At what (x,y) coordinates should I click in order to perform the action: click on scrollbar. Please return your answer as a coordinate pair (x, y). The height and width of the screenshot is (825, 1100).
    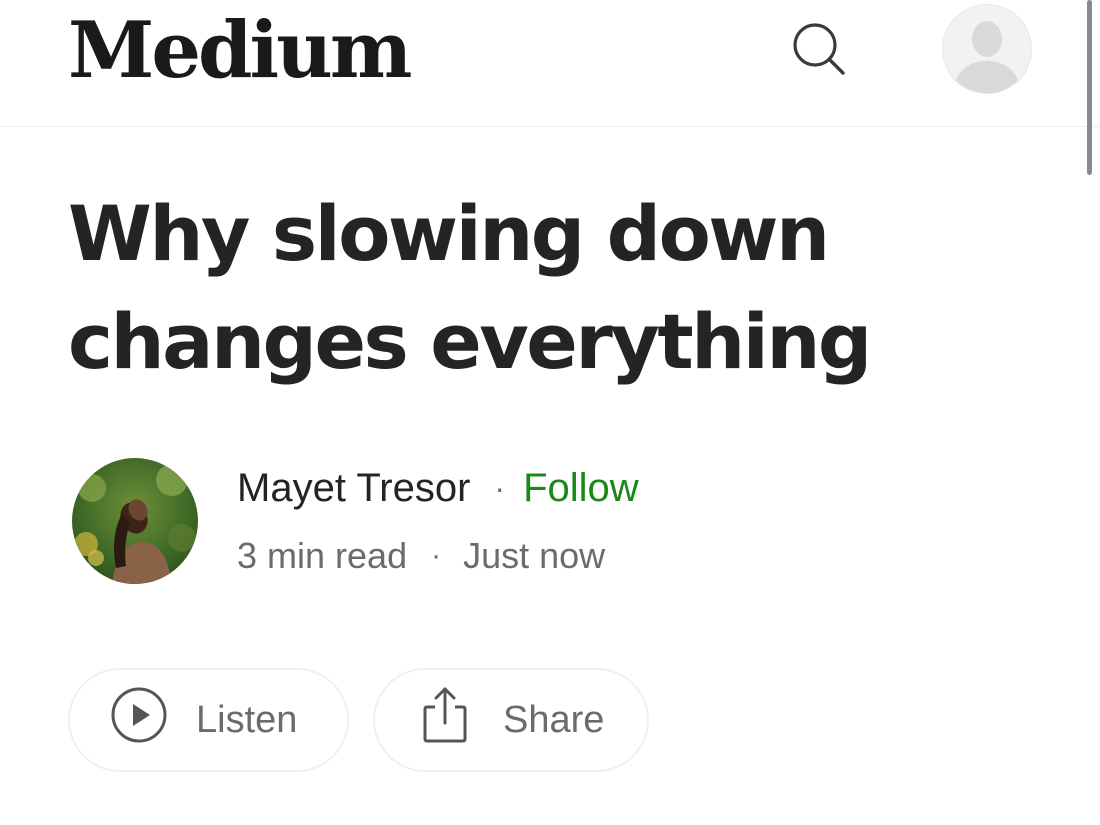
    Looking at the image, I should click on (1089, 87).